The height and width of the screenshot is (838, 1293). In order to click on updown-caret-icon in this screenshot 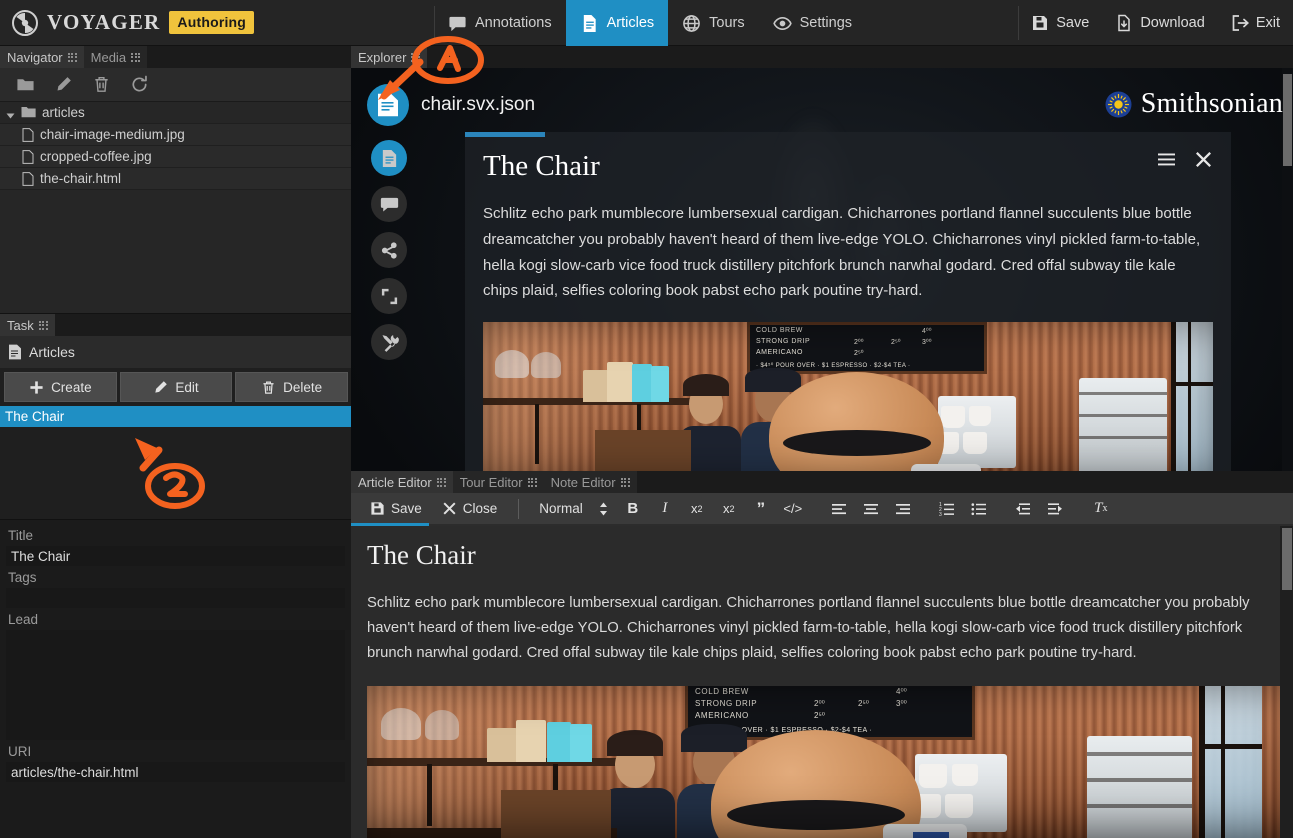, I will do `click(603, 509)`.